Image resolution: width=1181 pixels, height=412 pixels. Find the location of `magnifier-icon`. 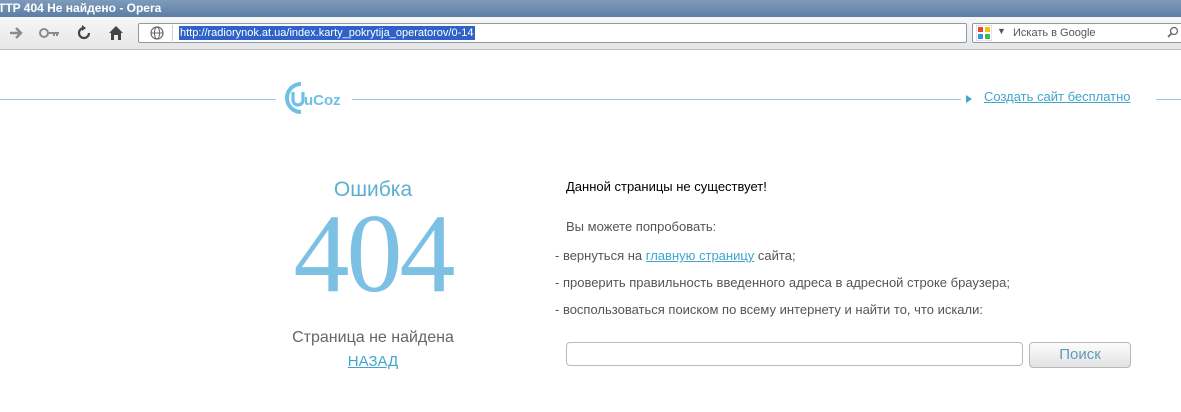

magnifier-icon is located at coordinates (1173, 32).